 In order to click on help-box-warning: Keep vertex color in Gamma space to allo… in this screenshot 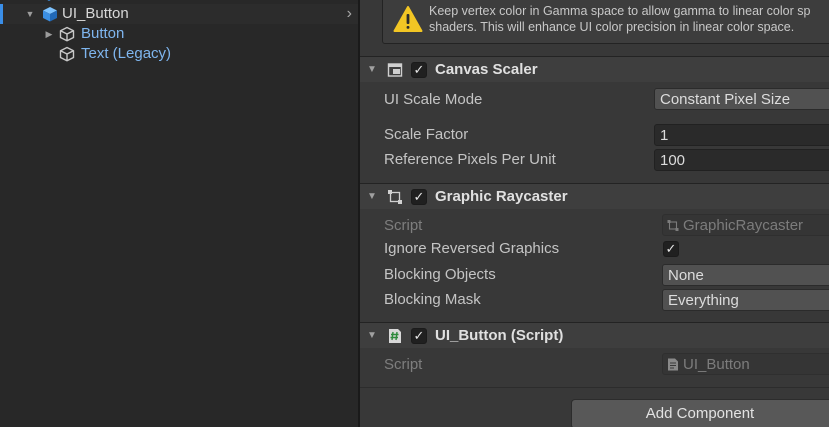, I will do `click(605, 22)`.